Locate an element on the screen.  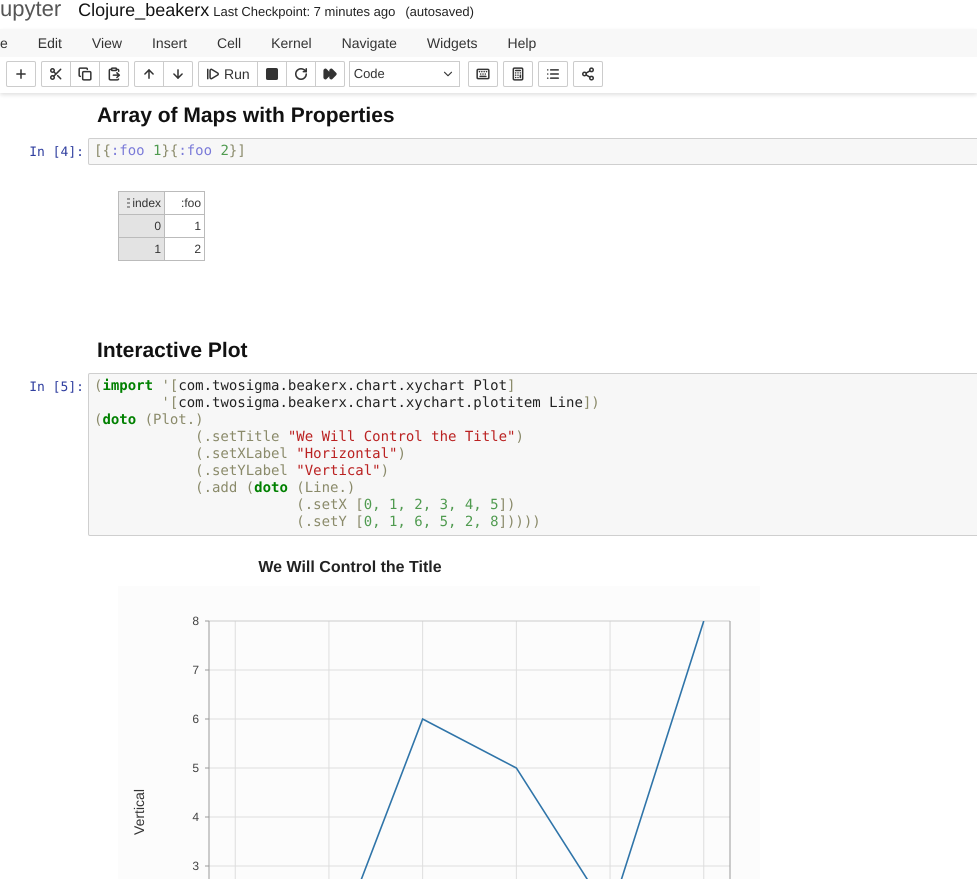
paste-button is located at coordinates (114, 74).